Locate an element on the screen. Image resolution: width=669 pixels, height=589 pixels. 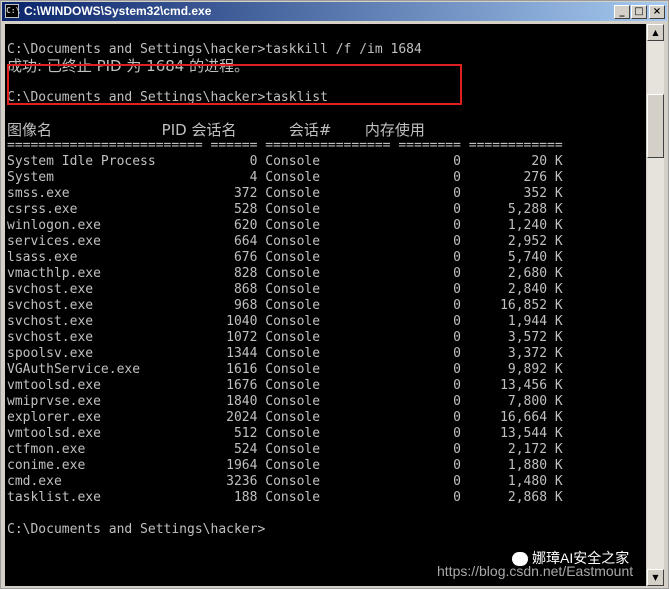
minimize-button: _ is located at coordinates (622, 12).